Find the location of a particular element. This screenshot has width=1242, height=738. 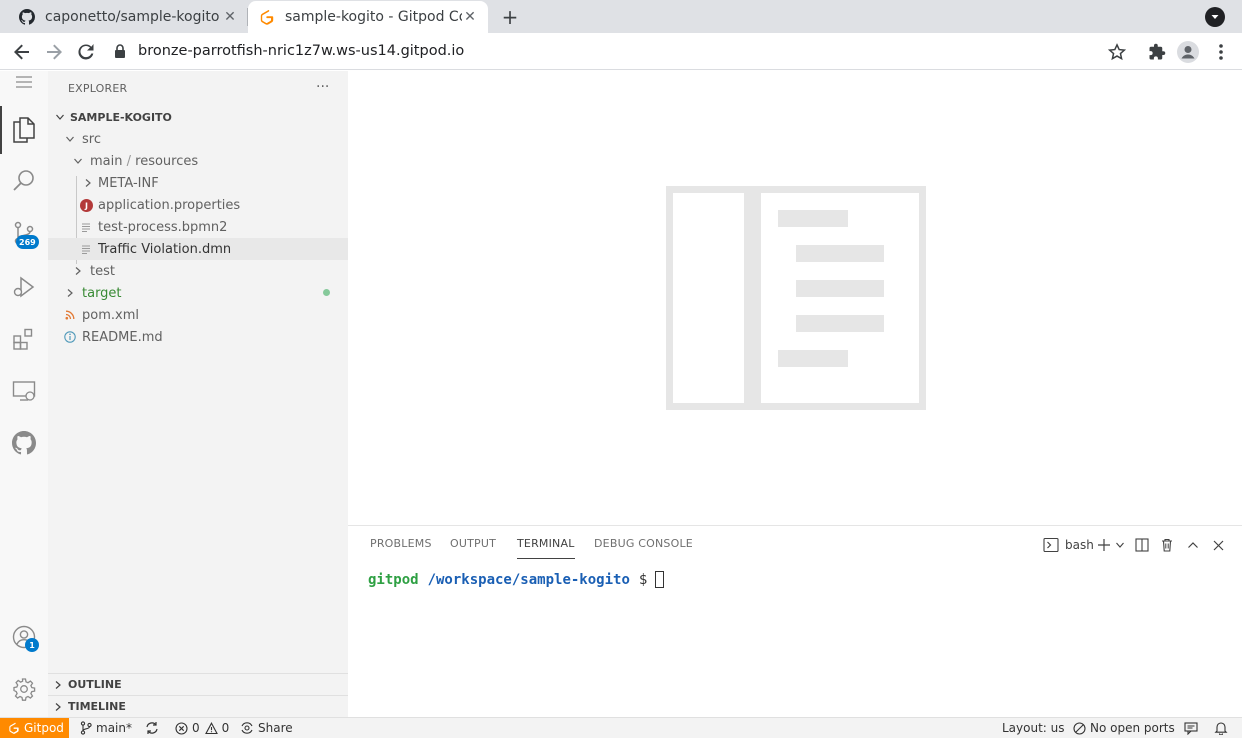

remote-explorer-icon is located at coordinates (24, 391).